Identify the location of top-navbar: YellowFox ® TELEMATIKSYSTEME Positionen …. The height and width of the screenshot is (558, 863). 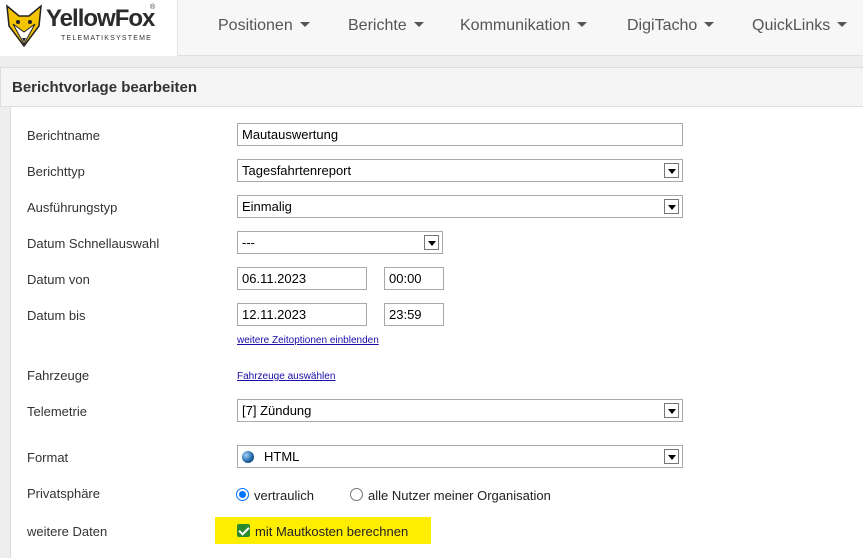
(431, 28).